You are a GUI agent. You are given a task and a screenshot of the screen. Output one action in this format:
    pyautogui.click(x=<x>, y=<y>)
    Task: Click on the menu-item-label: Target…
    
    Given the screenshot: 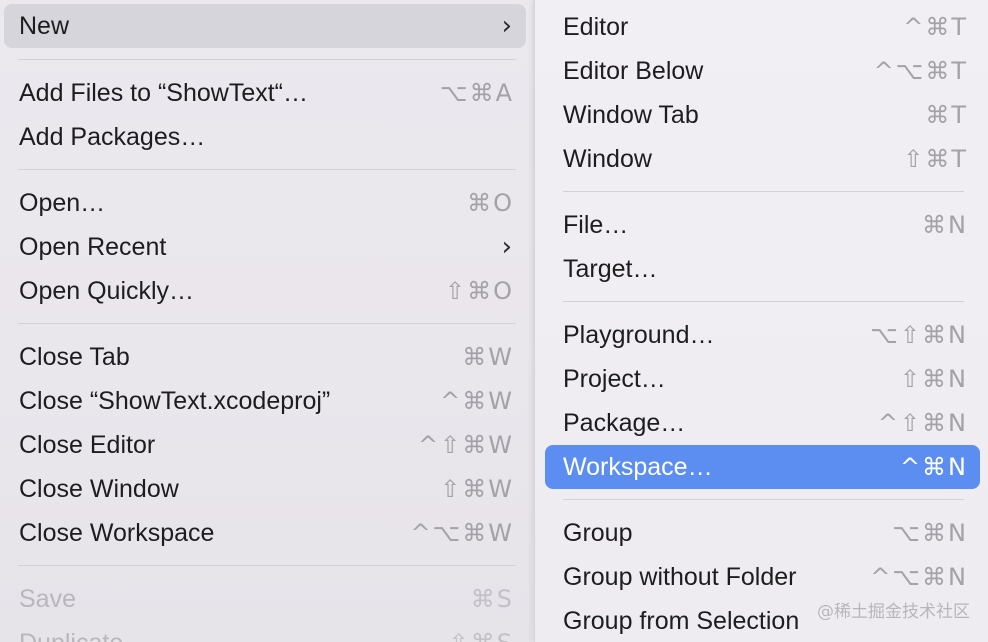 What is the action you would take?
    pyautogui.click(x=610, y=269)
    